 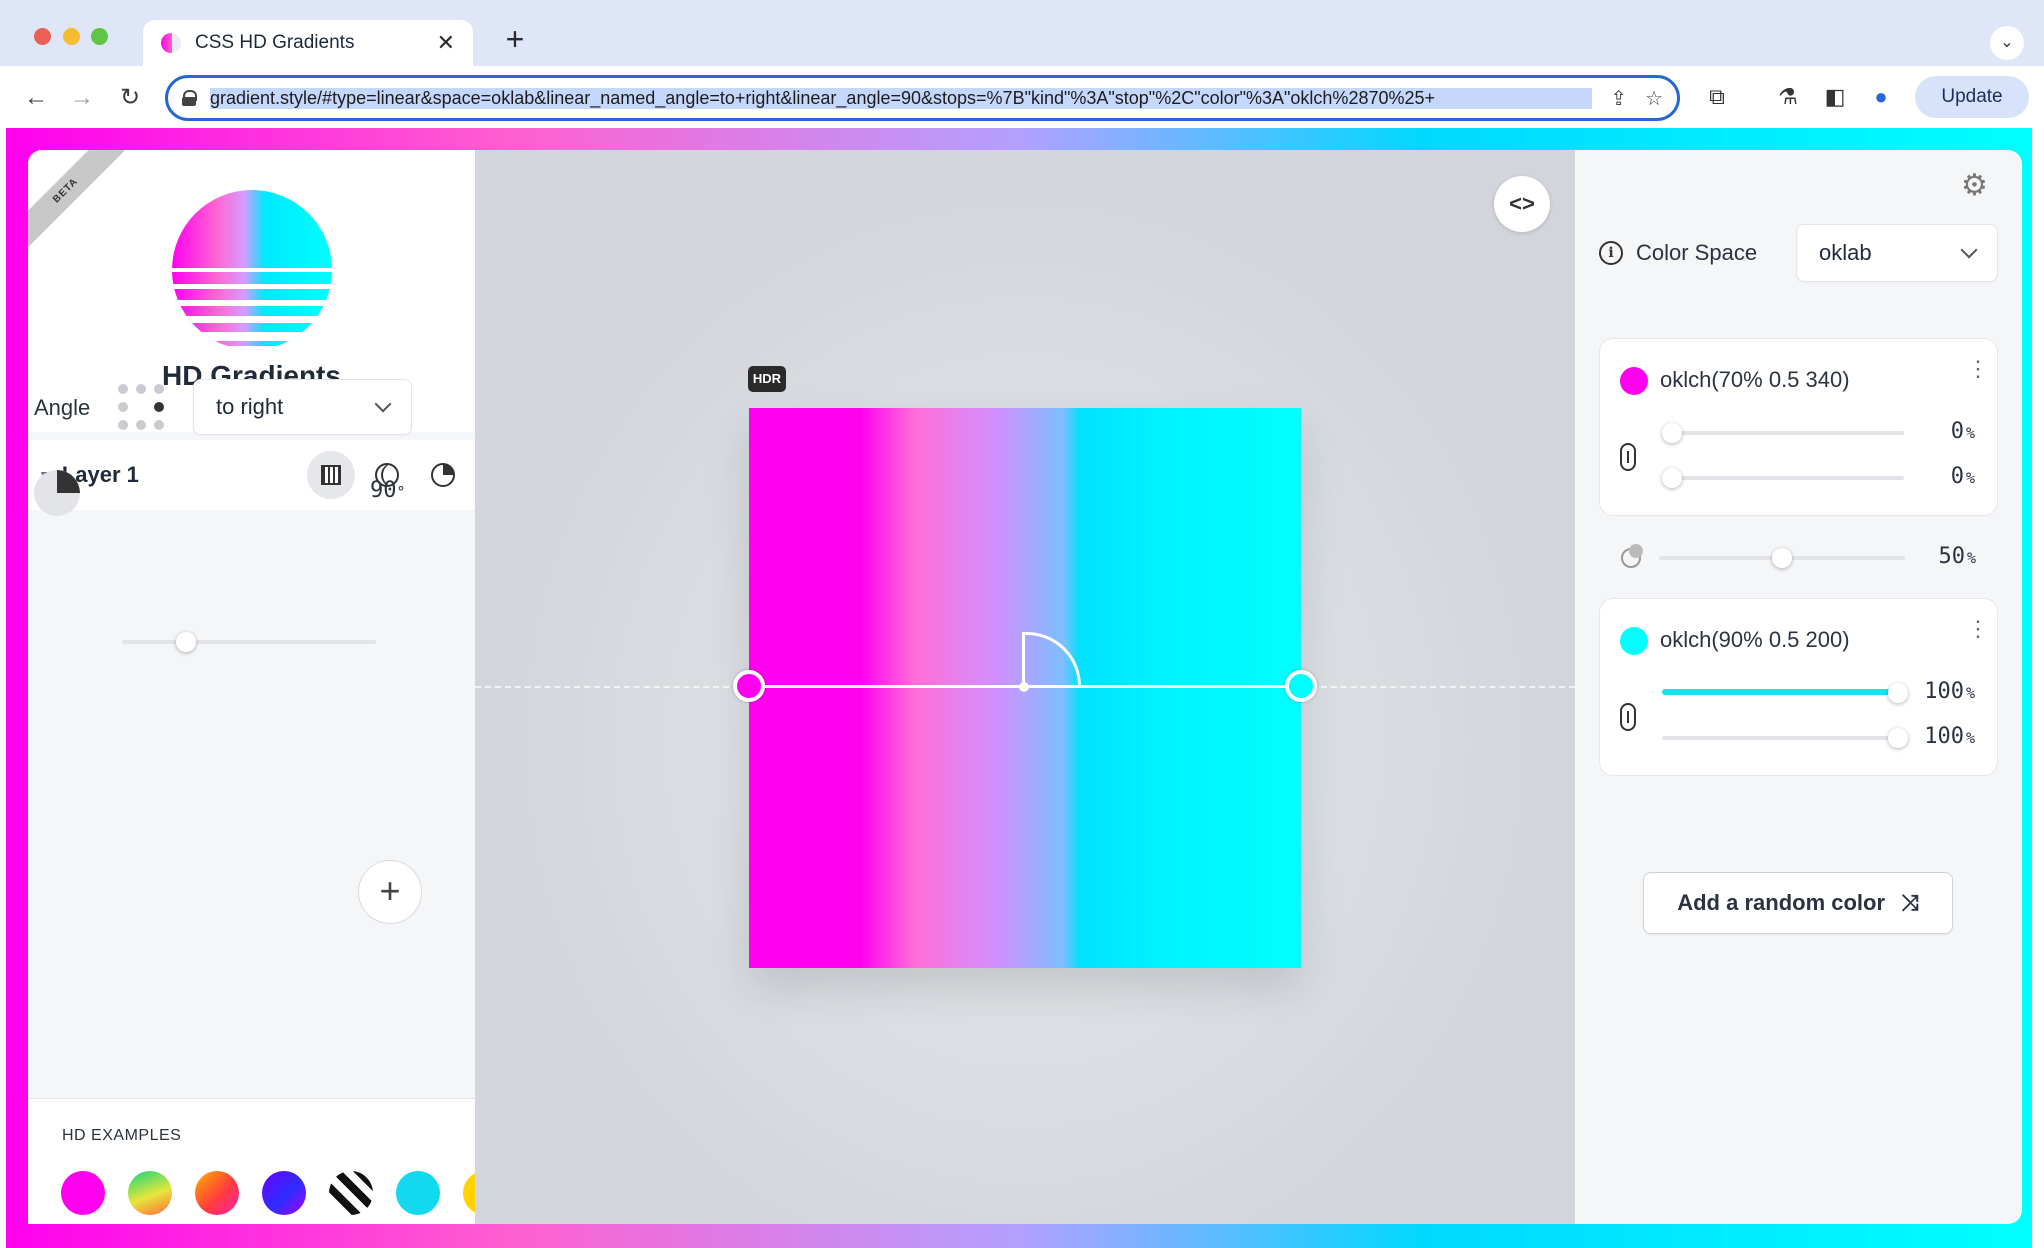 I want to click on example-swatch-violet, so click(x=284, y=1193).